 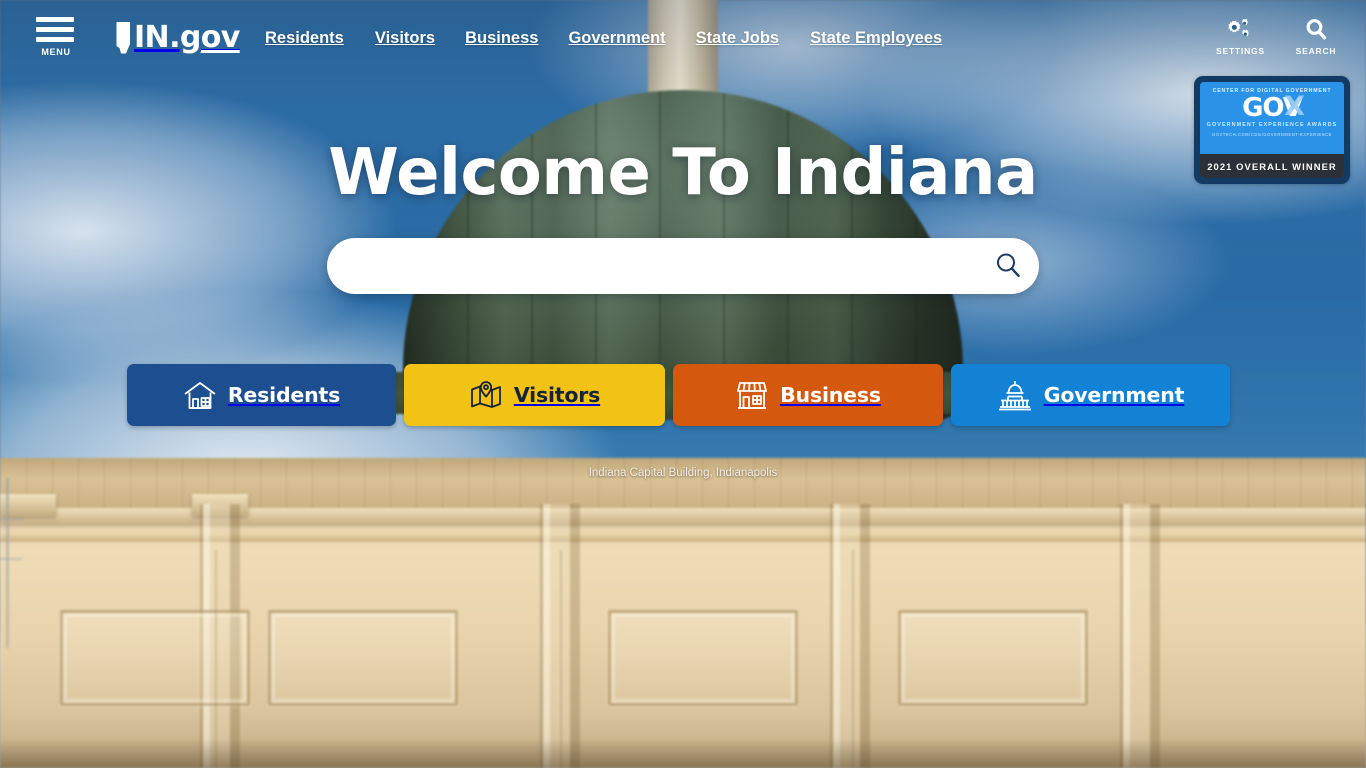 I want to click on award-url: GOVTECH.COM/CDG/GOVERNMENT-EXPERIENCE, so click(x=1272, y=134).